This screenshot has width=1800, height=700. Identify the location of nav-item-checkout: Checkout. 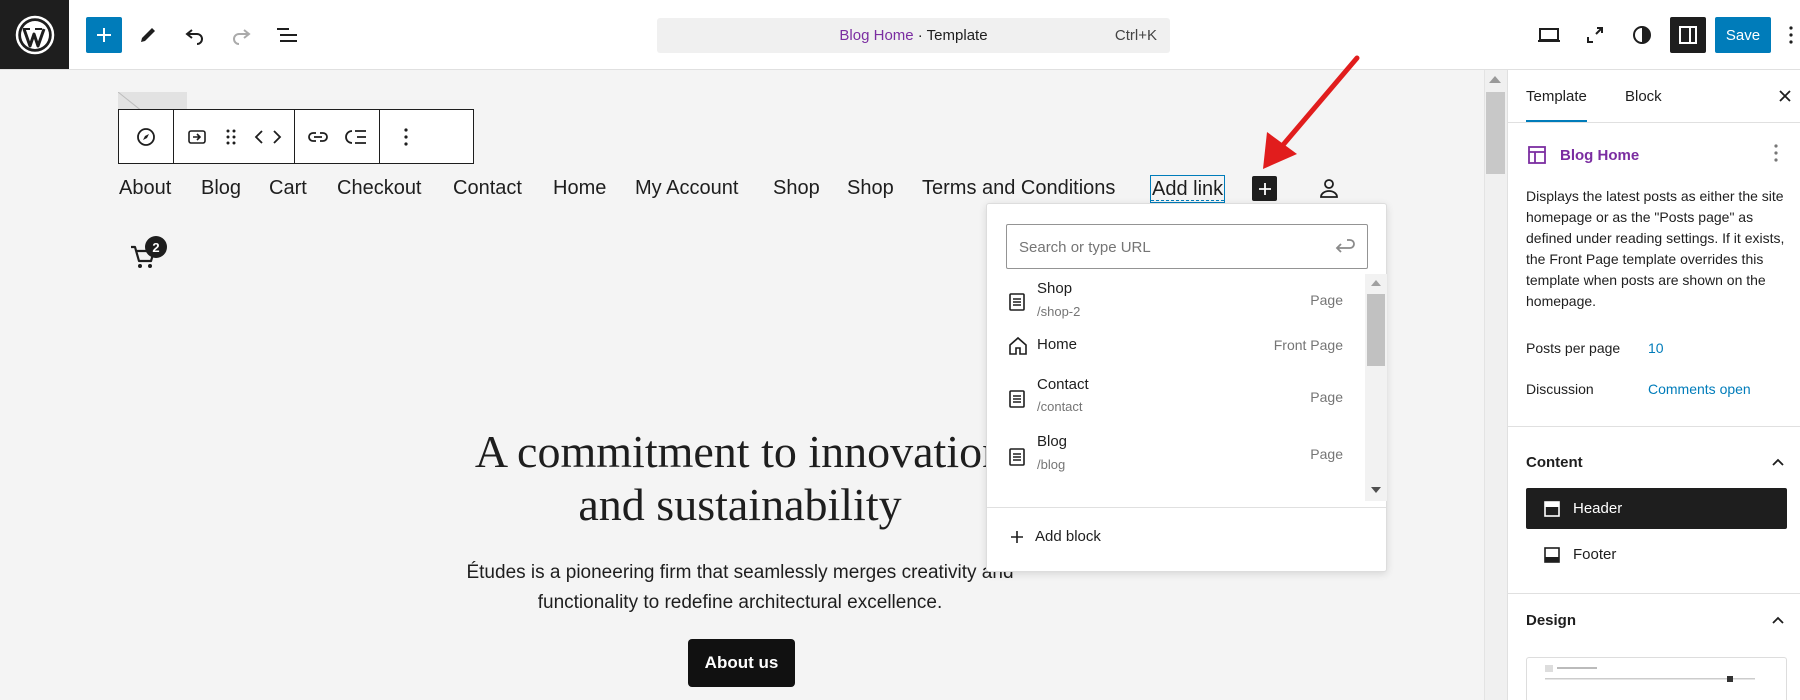
(379, 188).